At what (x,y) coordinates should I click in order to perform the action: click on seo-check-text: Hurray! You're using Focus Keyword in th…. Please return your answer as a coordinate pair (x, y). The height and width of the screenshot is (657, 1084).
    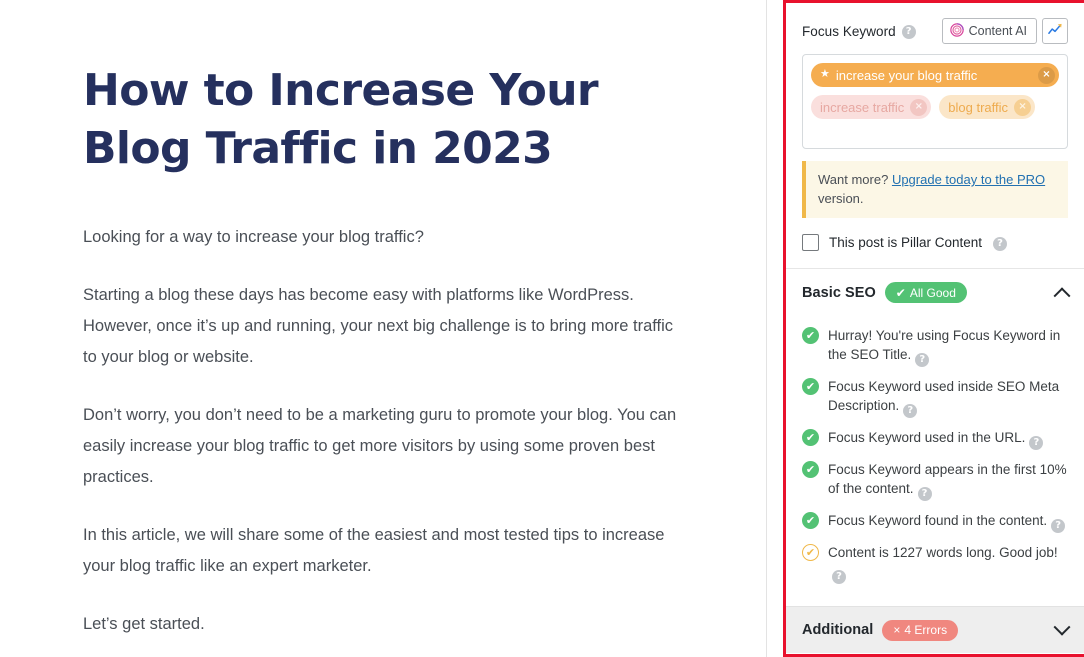
    Looking at the image, I should click on (944, 345).